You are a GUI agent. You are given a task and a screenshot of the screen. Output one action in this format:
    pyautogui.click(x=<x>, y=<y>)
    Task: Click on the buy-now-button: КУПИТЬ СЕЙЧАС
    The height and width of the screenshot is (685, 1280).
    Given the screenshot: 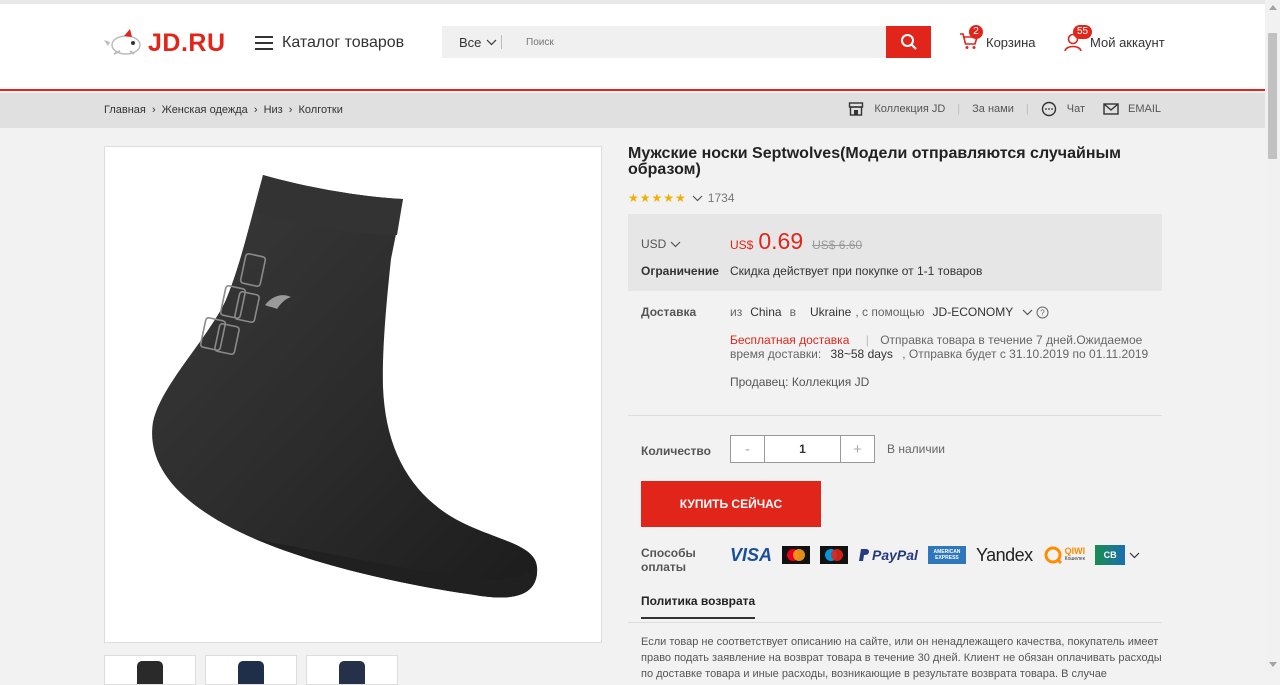 What is the action you would take?
    pyautogui.click(x=731, y=504)
    